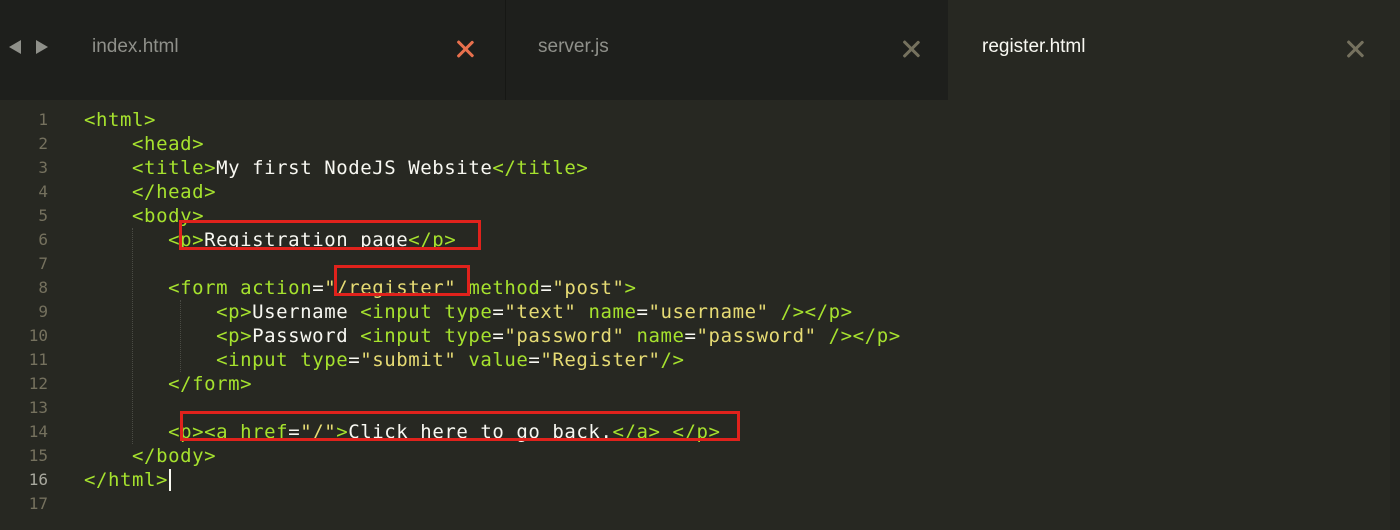 The width and height of the screenshot is (1400, 530). I want to click on code-token: "username", so click(708, 312).